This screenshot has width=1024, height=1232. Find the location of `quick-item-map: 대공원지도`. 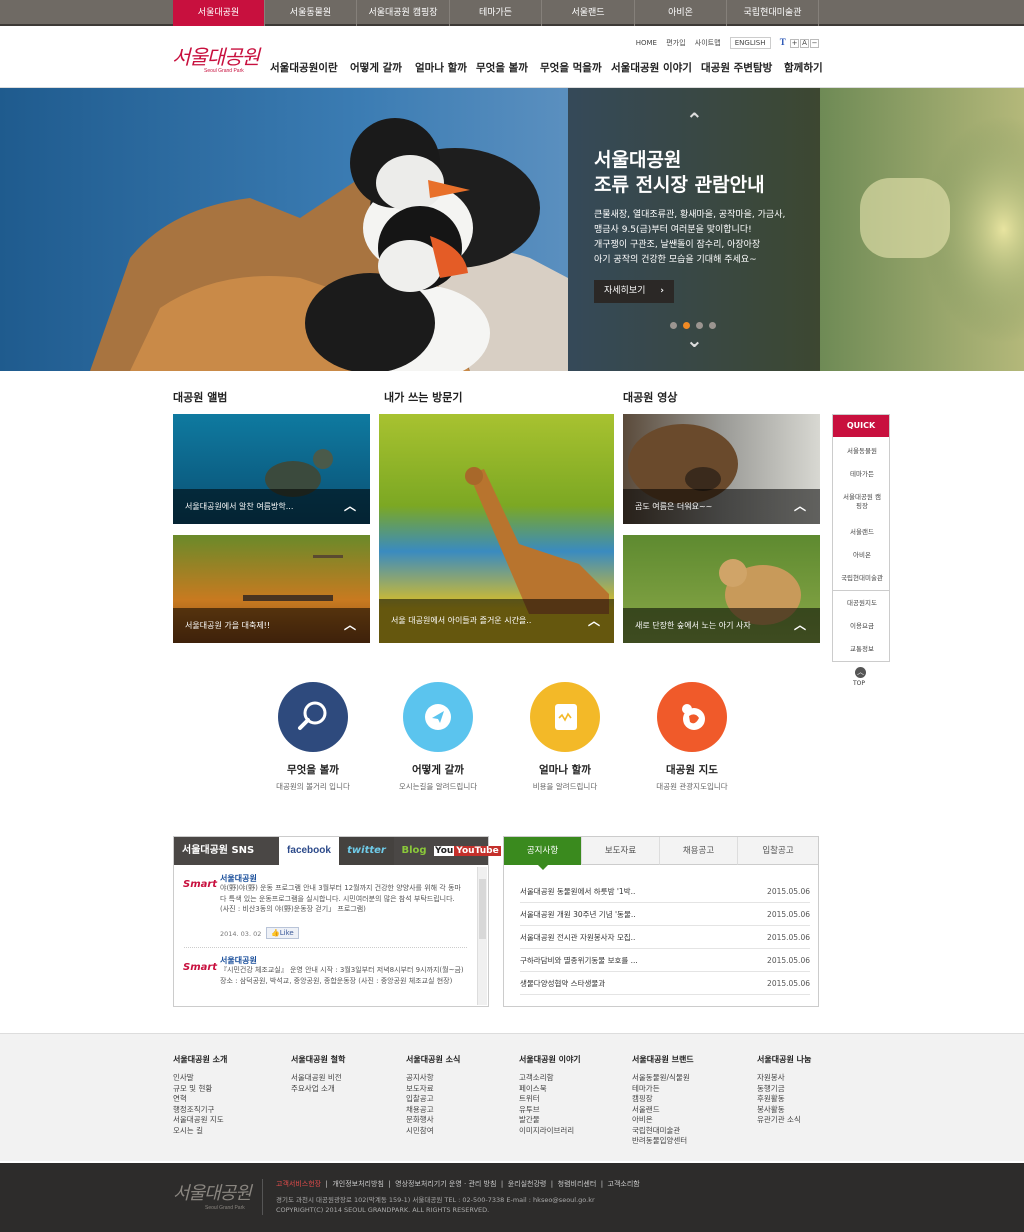

quick-item-map: 대공원지도 is located at coordinates (862, 603).